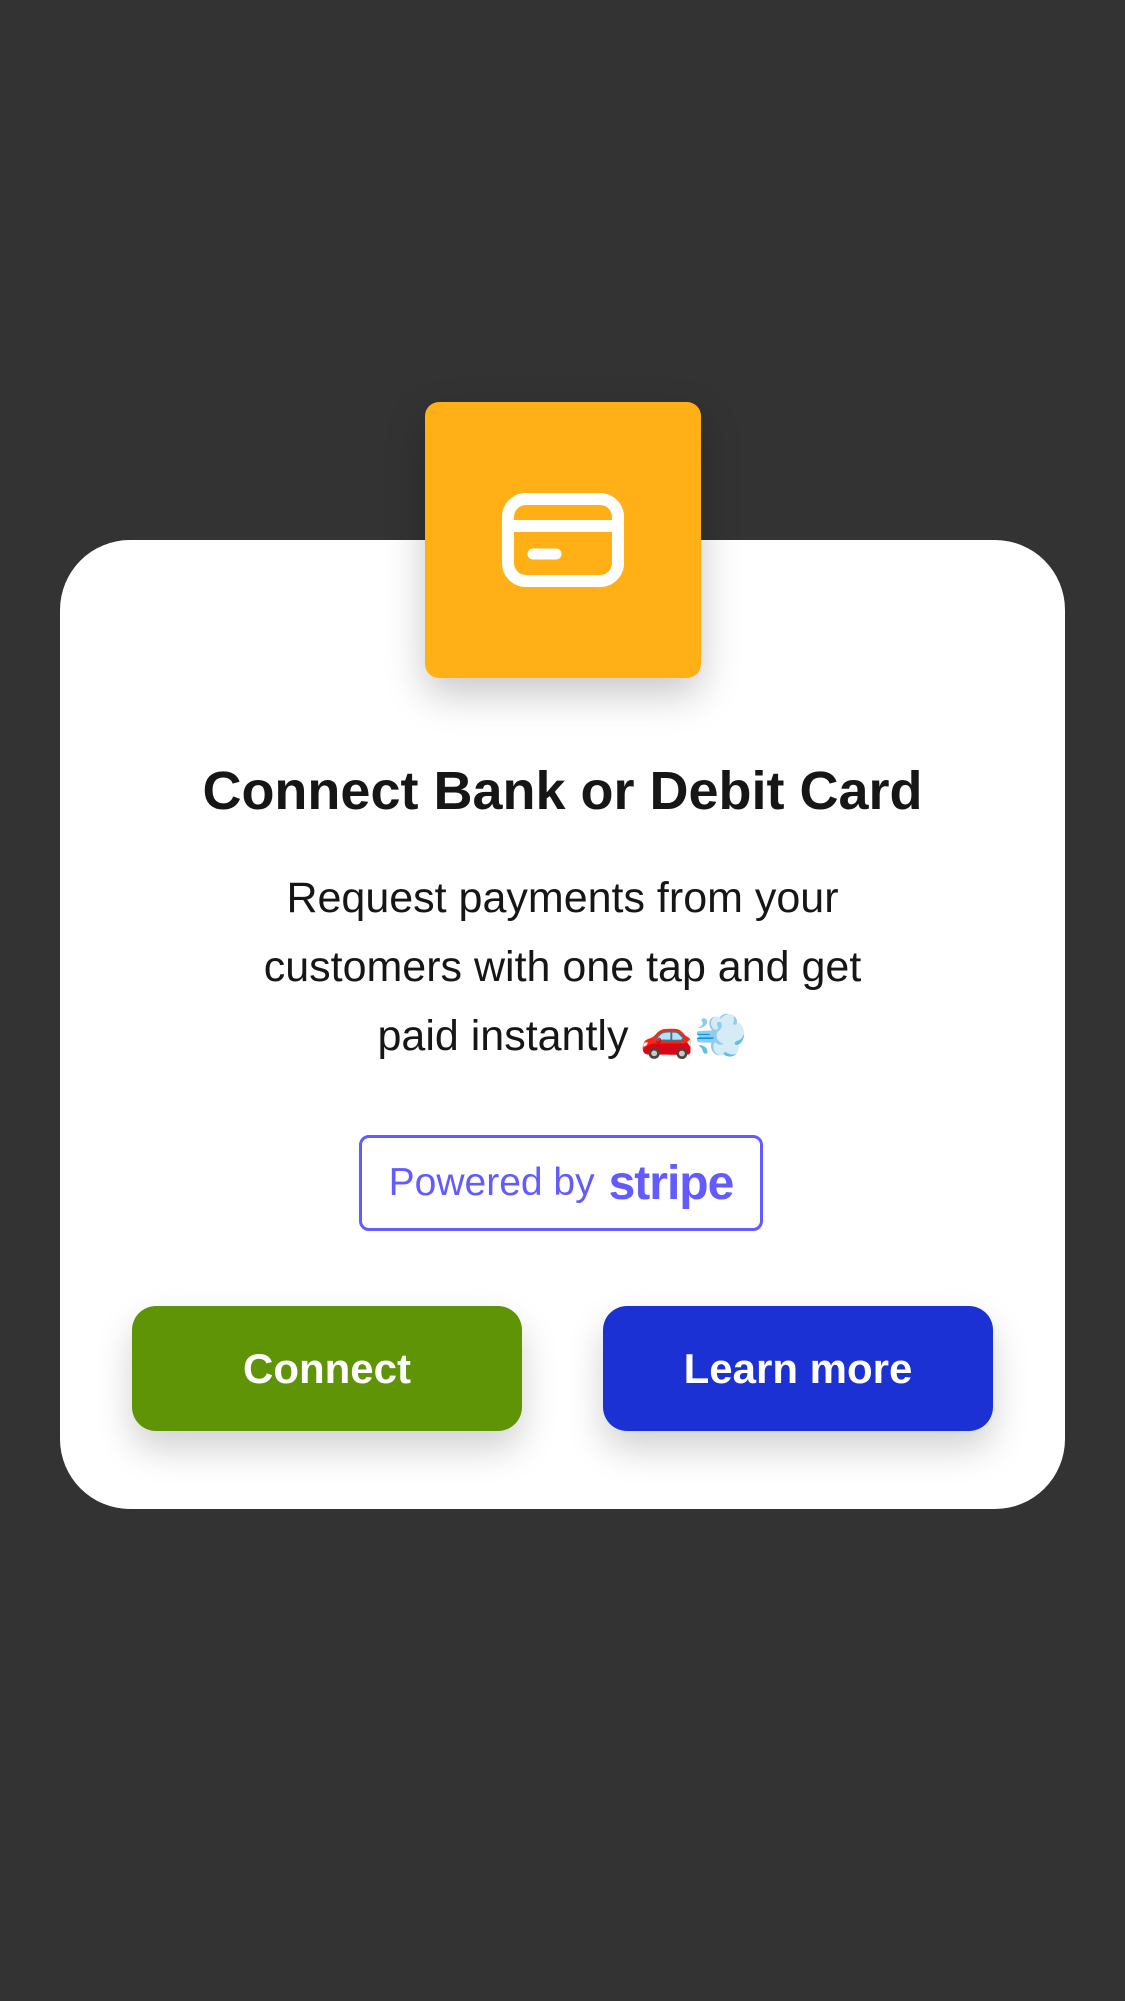 The width and height of the screenshot is (1125, 2001). Describe the element at coordinates (562, 1036) in the screenshot. I see `description-line: paid instantly 🚗💨` at that location.